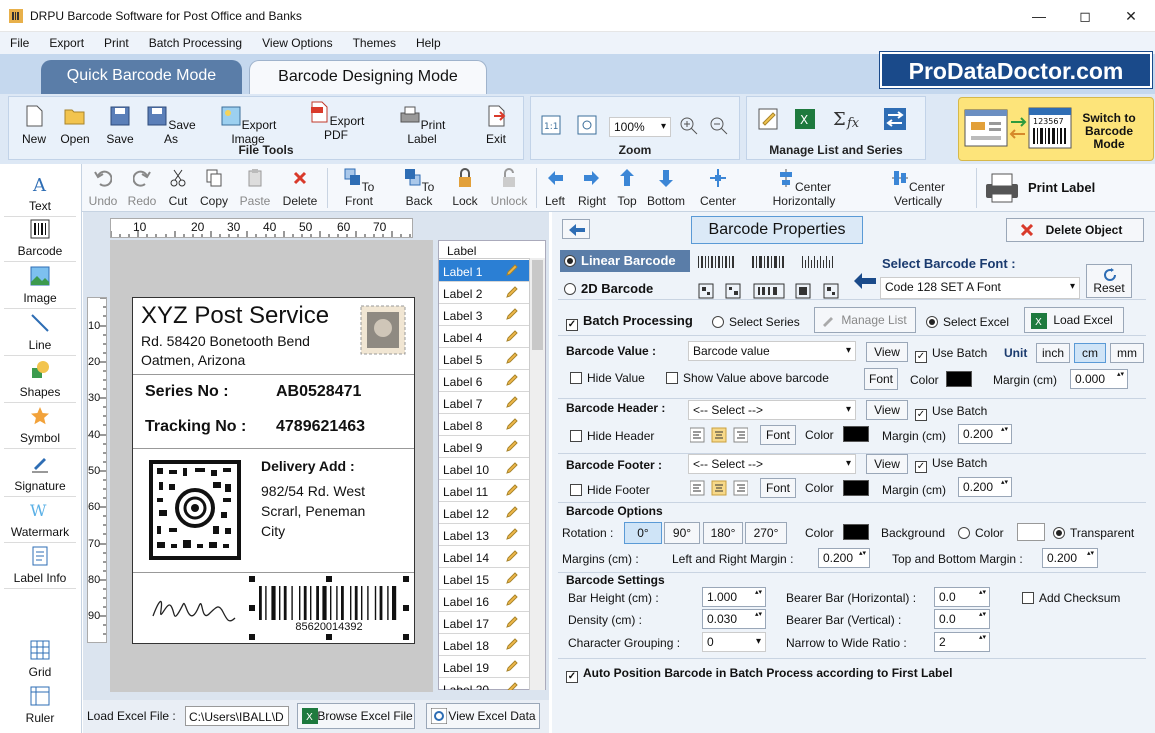 Image resolution: width=1155 pixels, height=733 pixels. I want to click on header-font-button: Font, so click(778, 435).